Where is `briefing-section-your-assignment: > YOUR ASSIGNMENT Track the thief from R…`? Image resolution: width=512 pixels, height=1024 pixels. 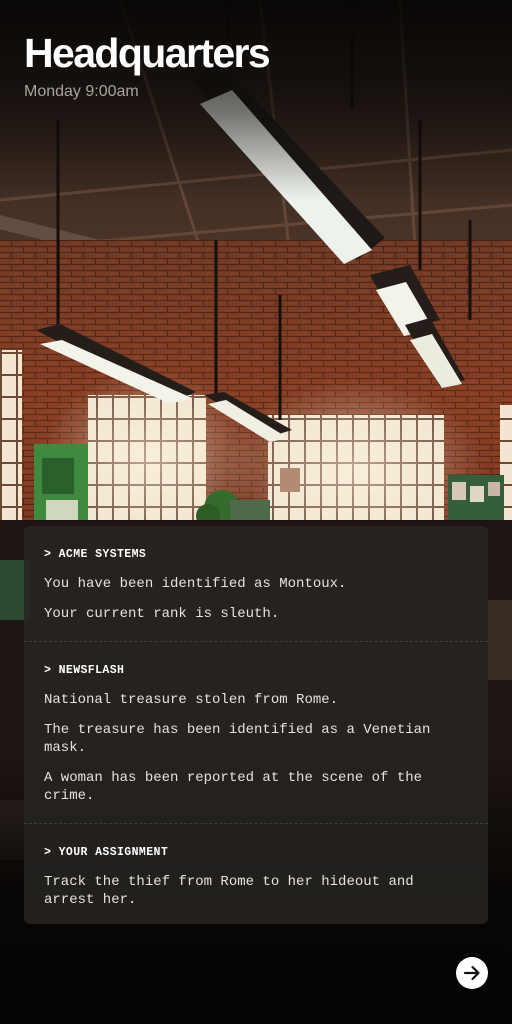
briefing-section-your-assignment: > YOUR ASSIGNMENT Track the thief from R… is located at coordinates (256, 874).